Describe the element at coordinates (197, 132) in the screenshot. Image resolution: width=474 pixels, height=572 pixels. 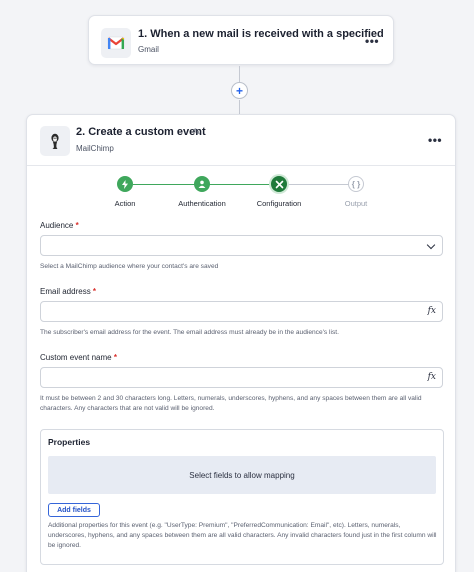
I see `pencil-icon: ✎` at that location.